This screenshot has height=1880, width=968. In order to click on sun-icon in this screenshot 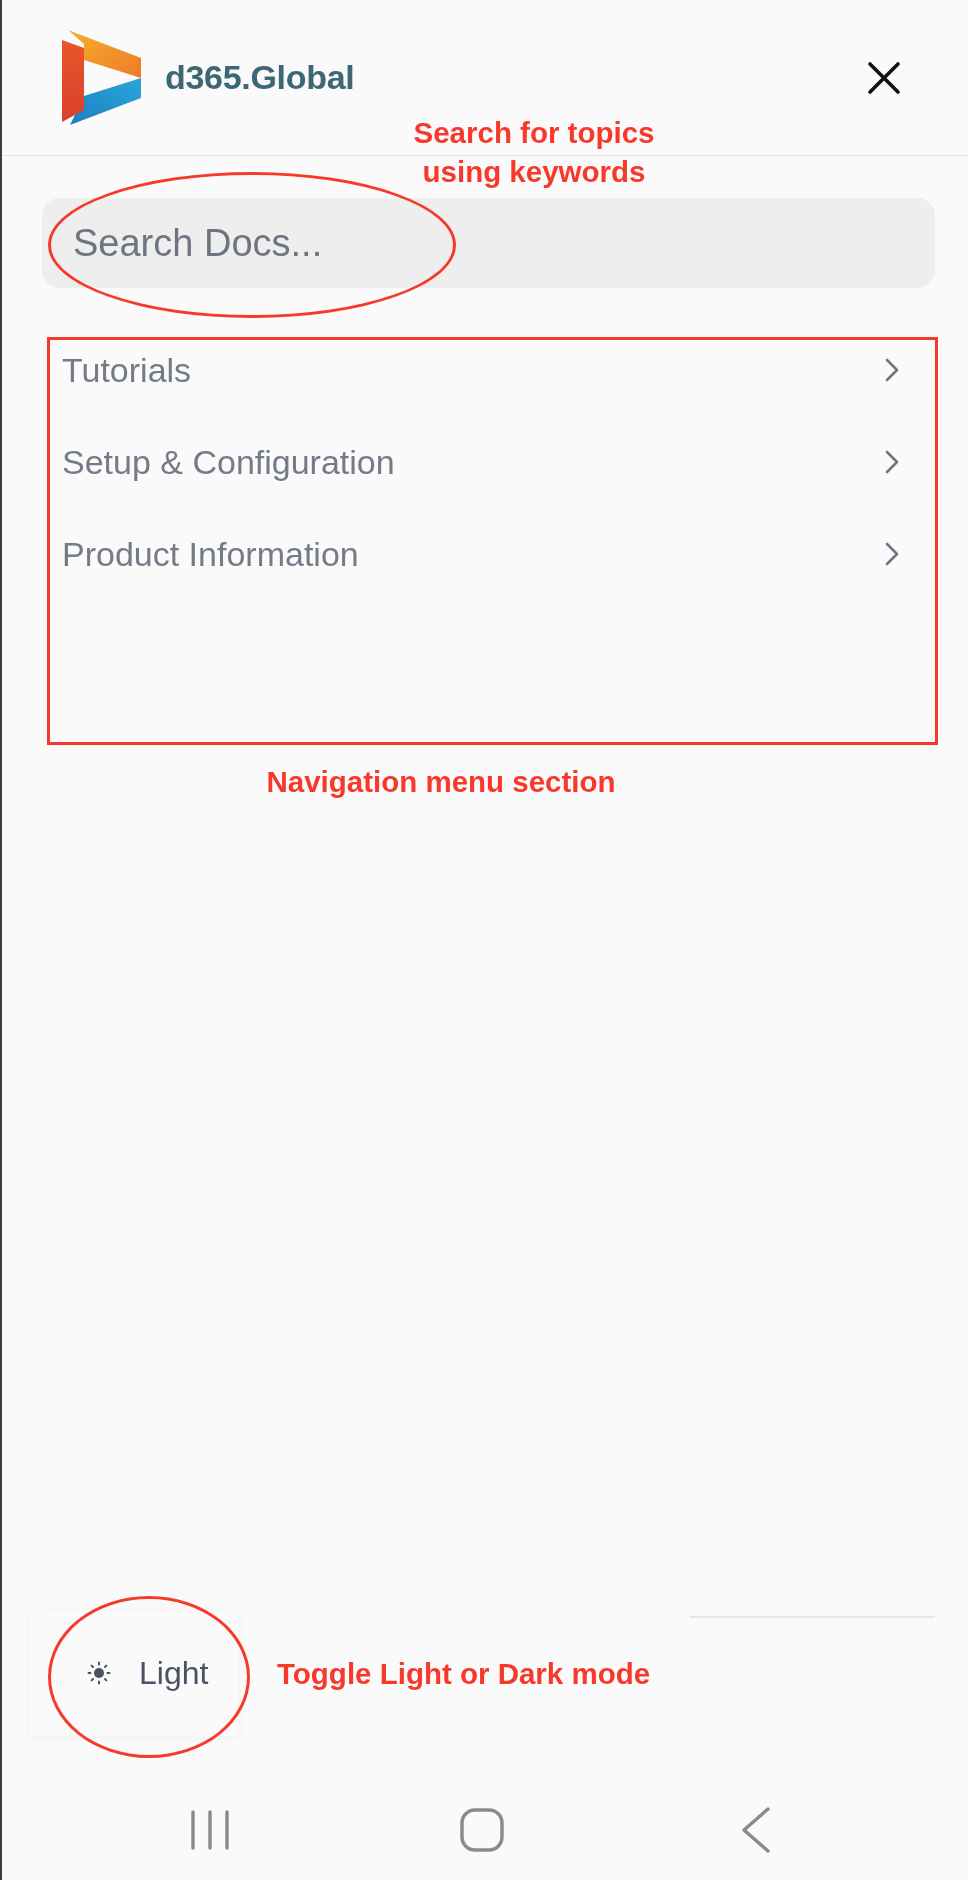, I will do `click(99, 1673)`.